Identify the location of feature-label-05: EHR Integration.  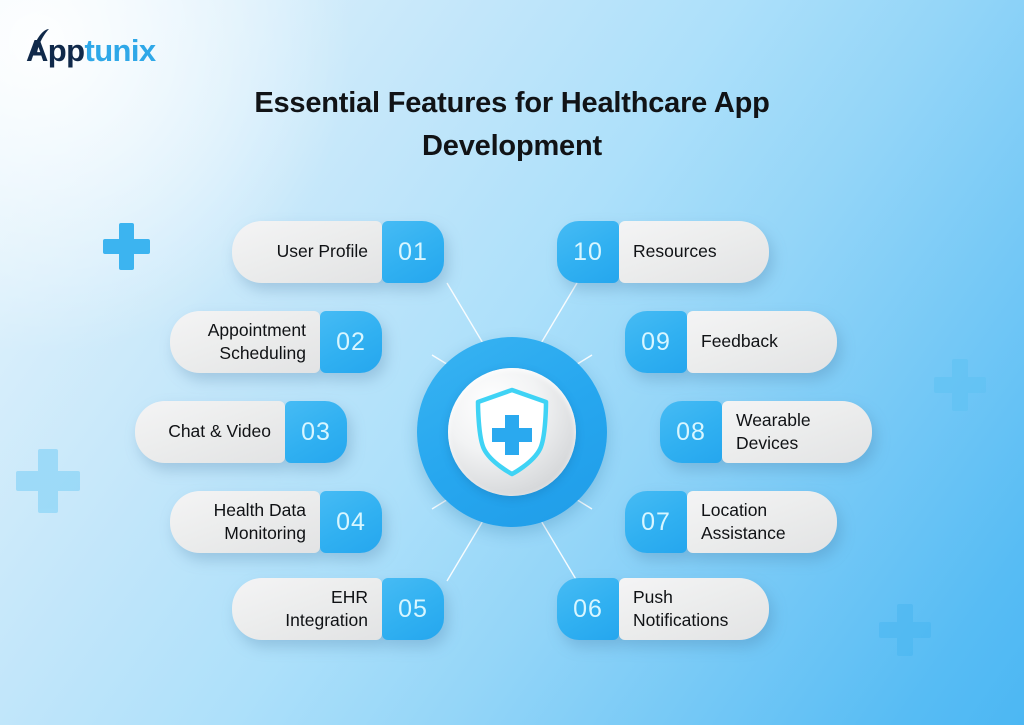
(326, 608).